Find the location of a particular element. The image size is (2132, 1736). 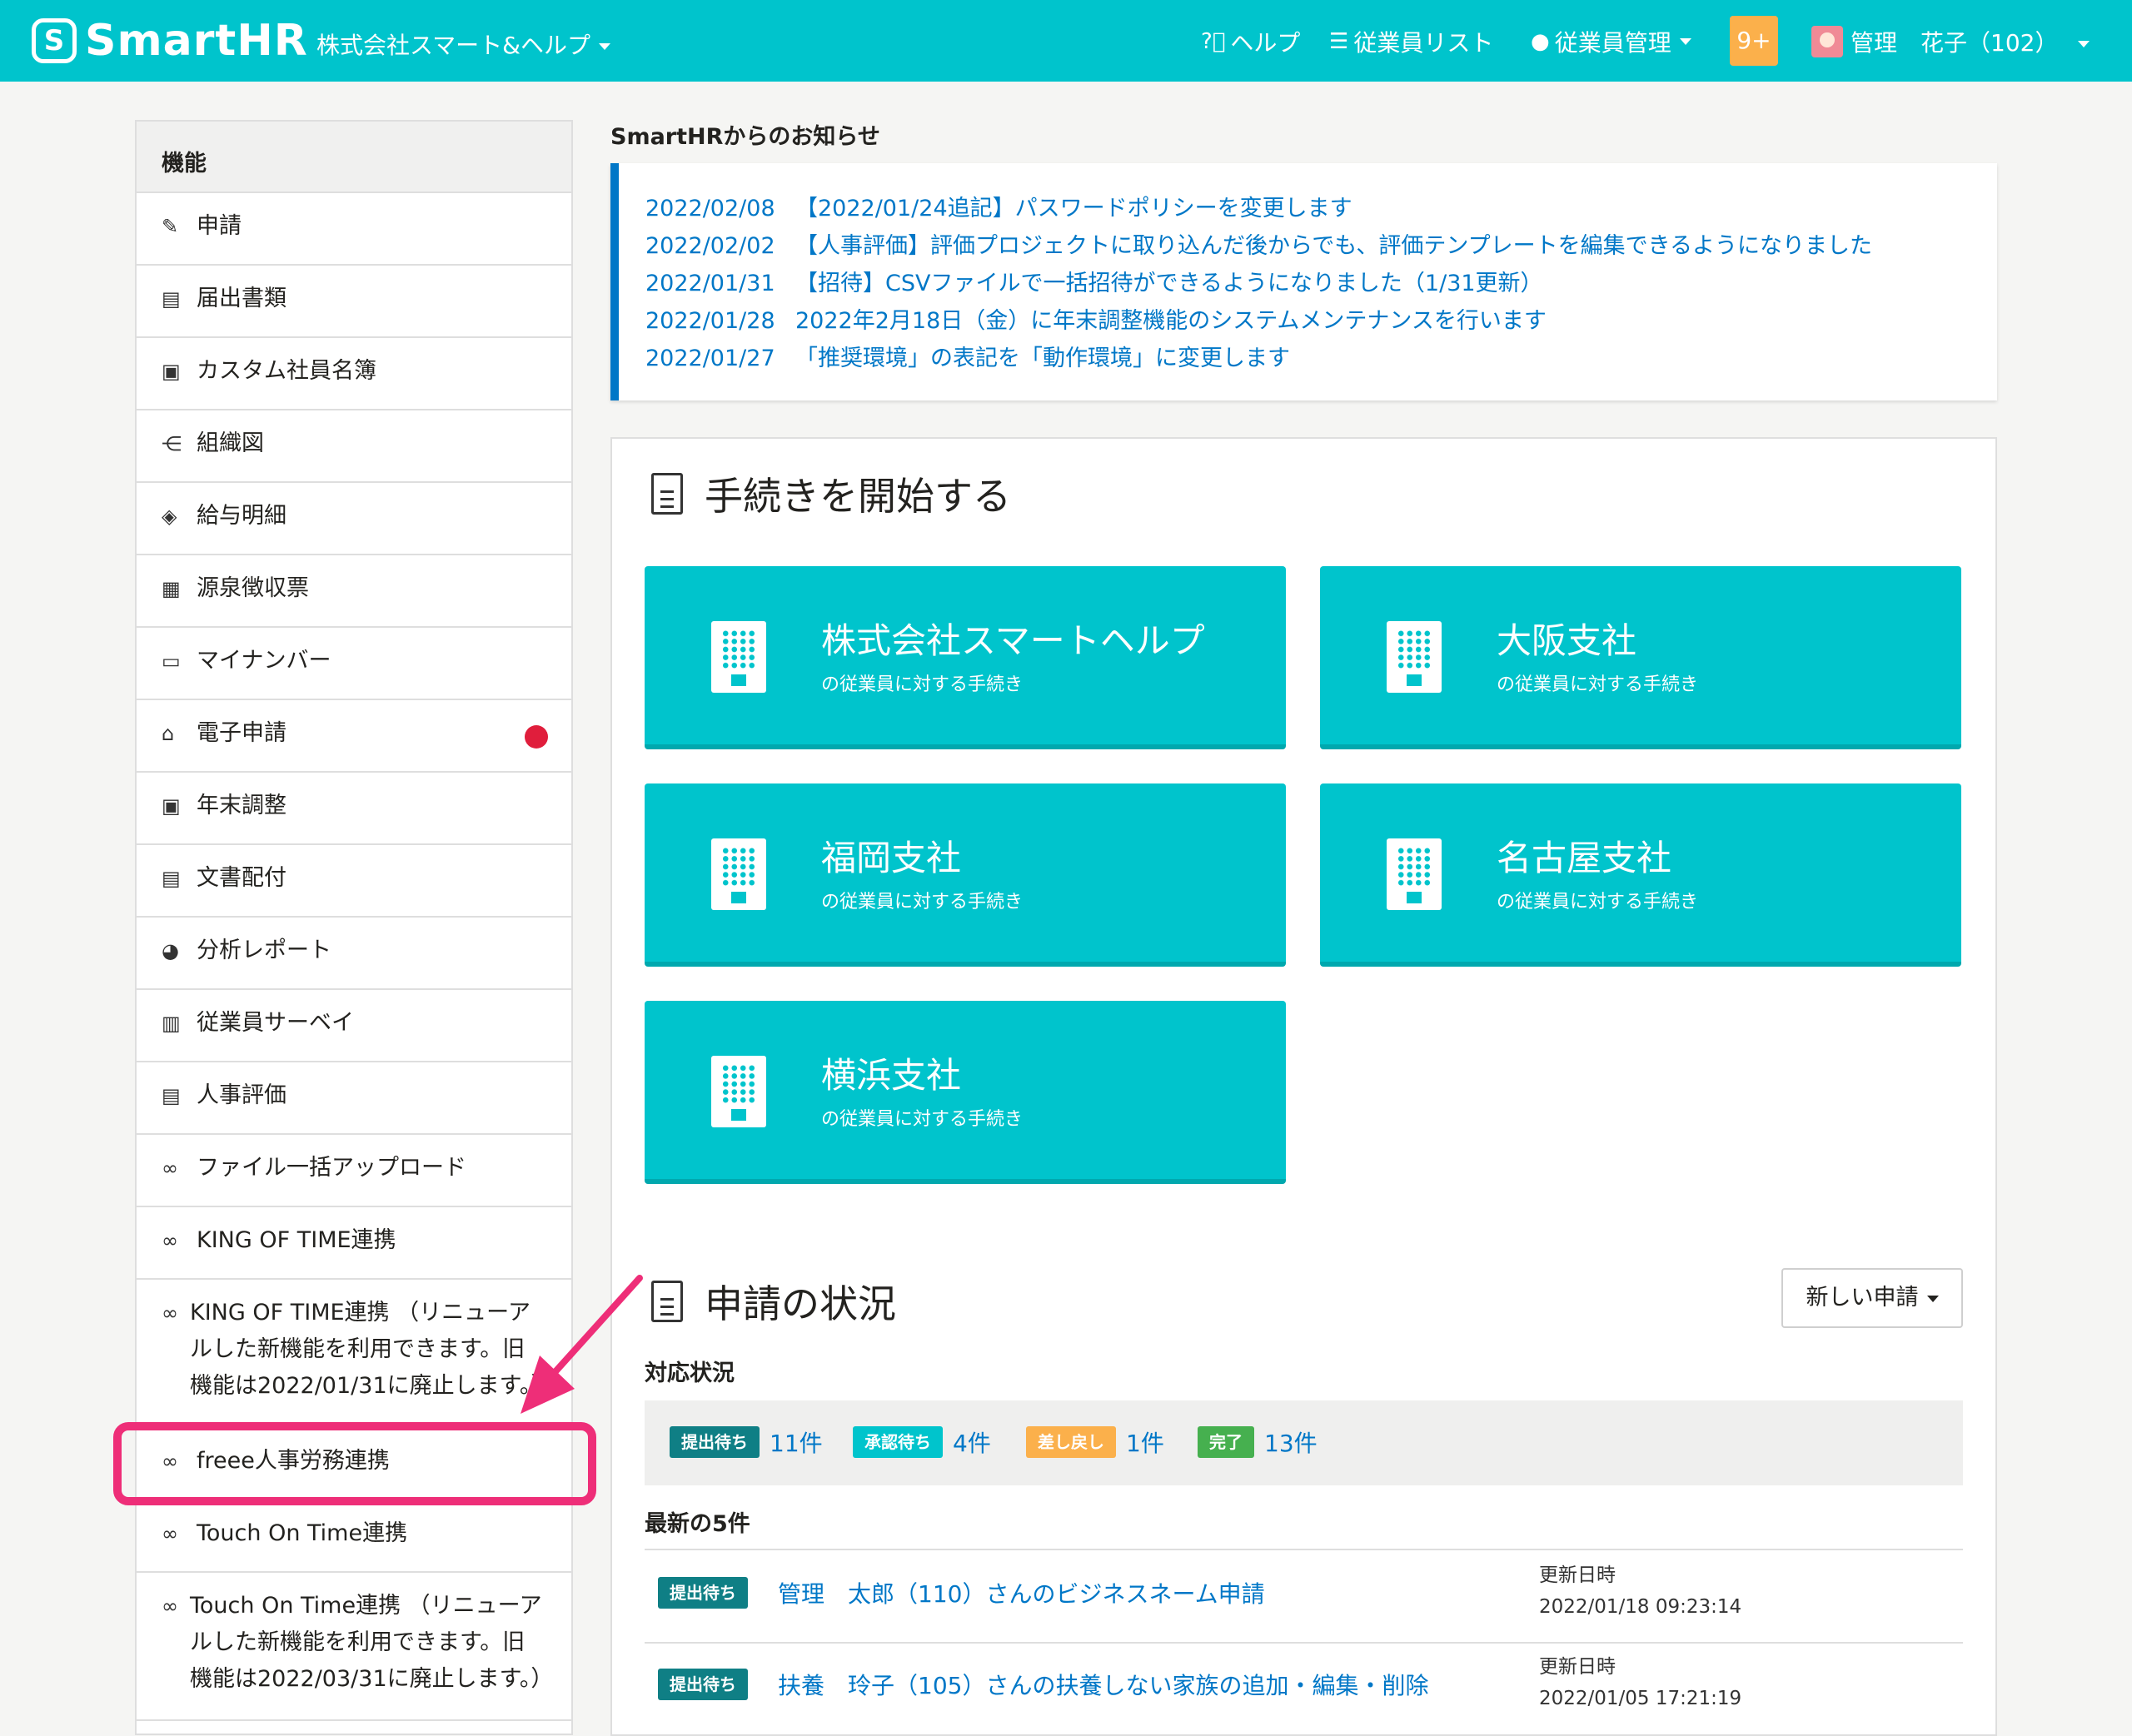

tile-name: 大阪支社 is located at coordinates (1567, 640).